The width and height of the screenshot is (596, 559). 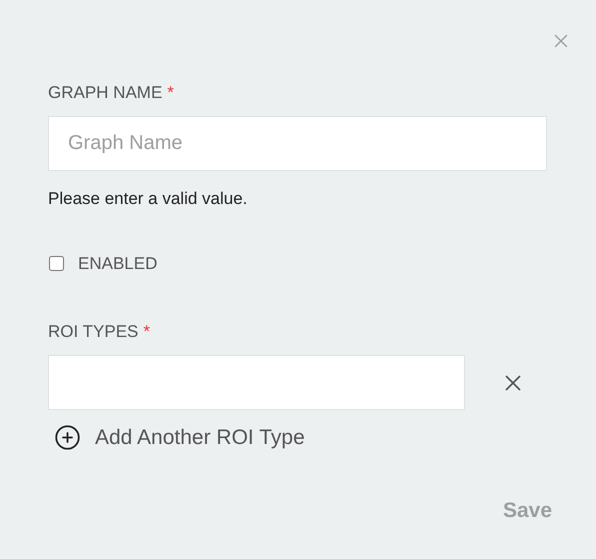 I want to click on add-roi-type-button: Add Another ROI Type, so click(x=179, y=438).